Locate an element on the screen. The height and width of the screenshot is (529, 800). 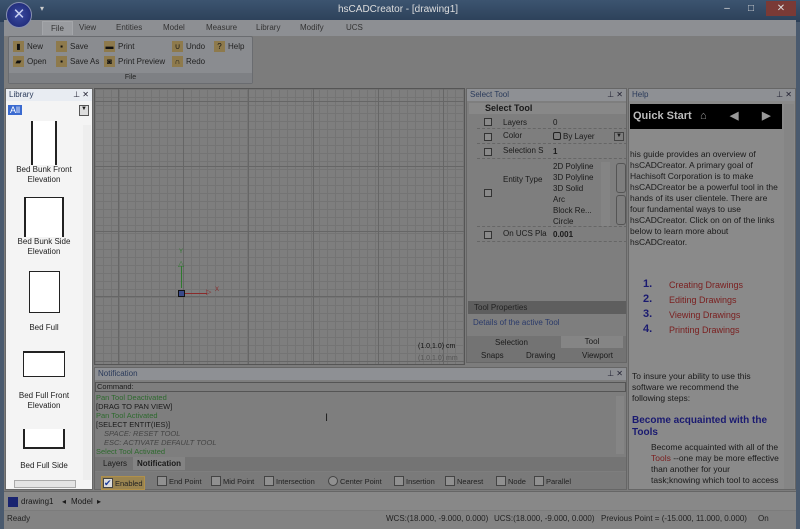
app-logo: ✕ is located at coordinates (19, 15).